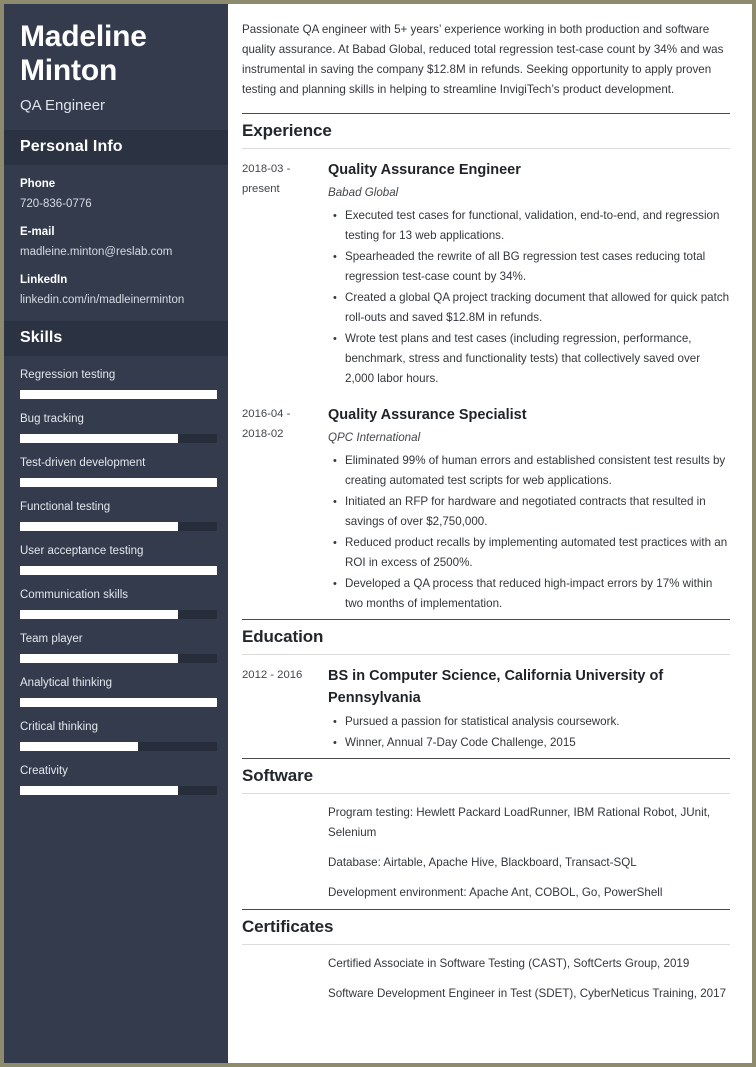 This screenshot has width=756, height=1067. I want to click on list-item: Phone 720-836-0776, so click(116, 194).